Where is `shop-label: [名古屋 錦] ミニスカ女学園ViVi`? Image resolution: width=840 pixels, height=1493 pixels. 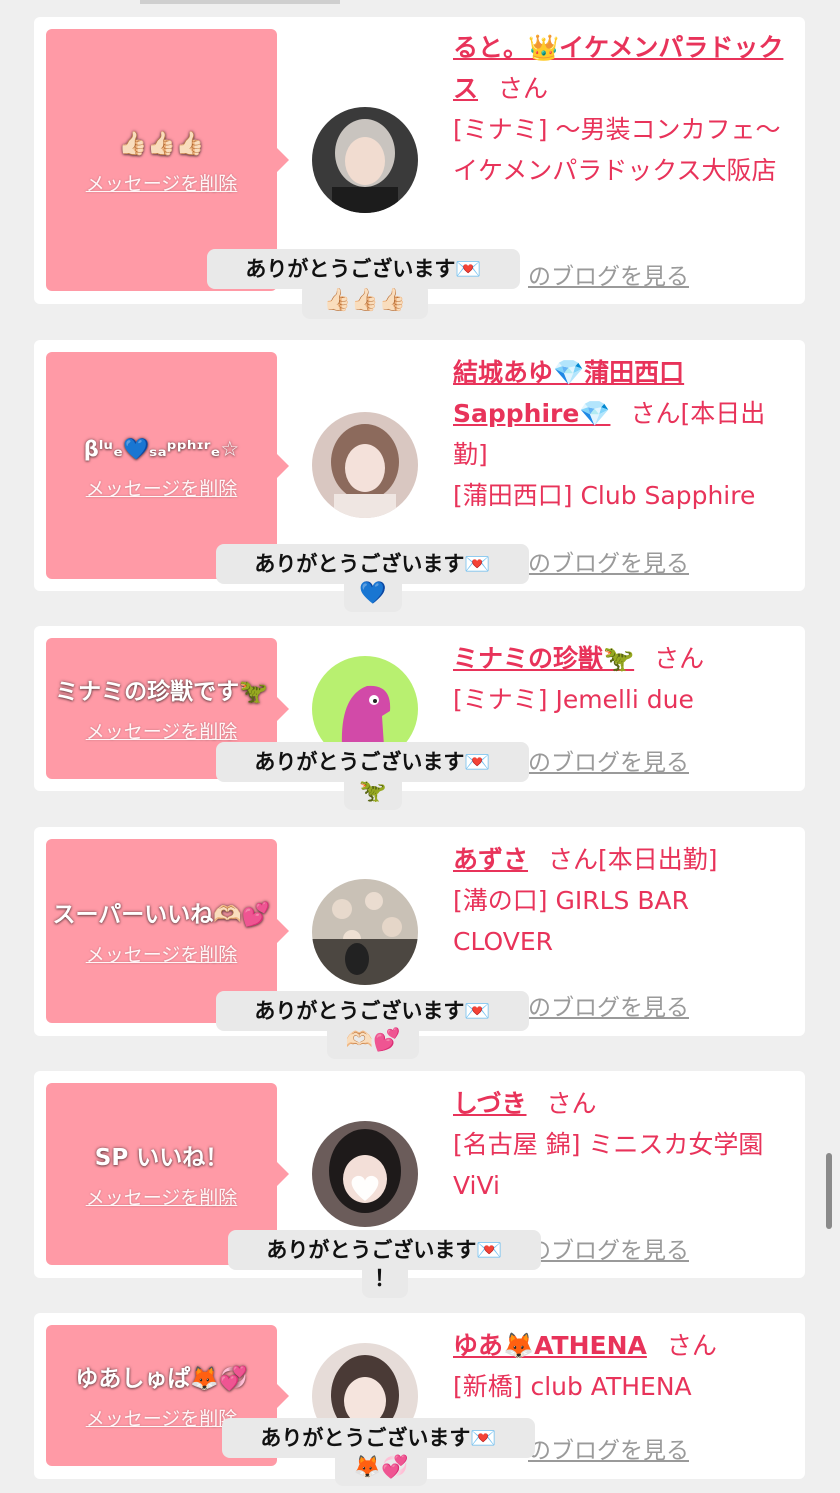 shop-label: [名古屋 錦] ミニスカ女学園ViVi is located at coordinates (608, 1165).